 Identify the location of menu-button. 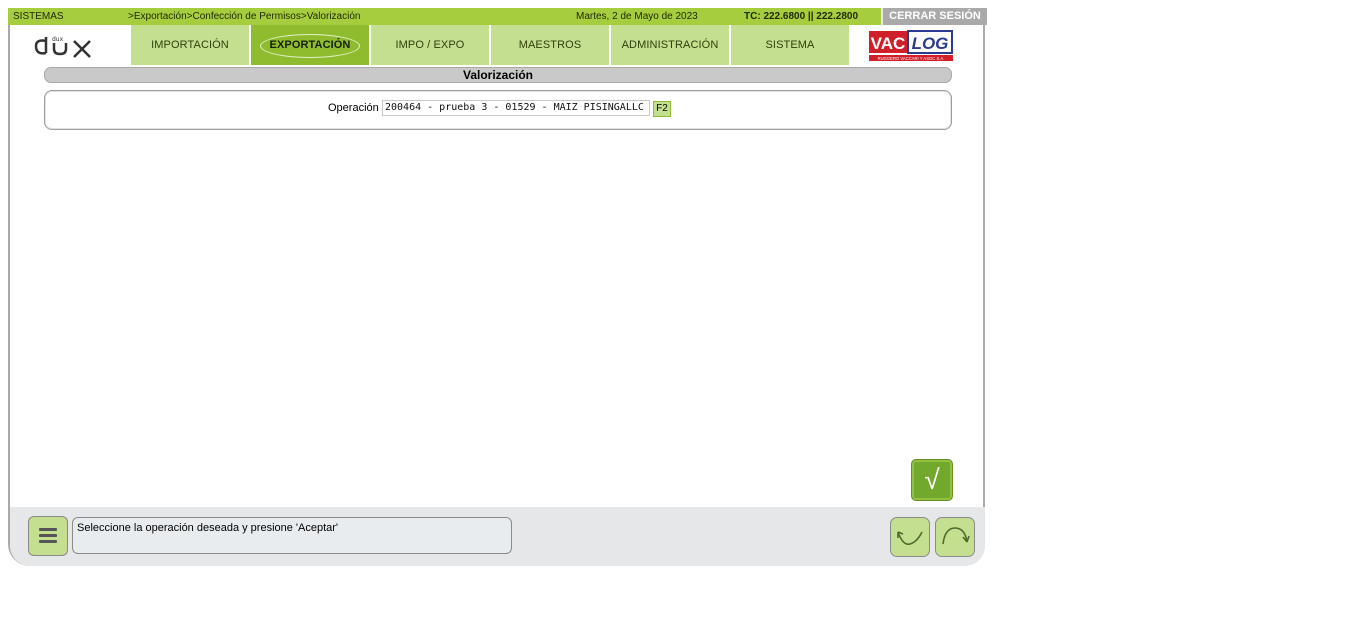
(48, 536).